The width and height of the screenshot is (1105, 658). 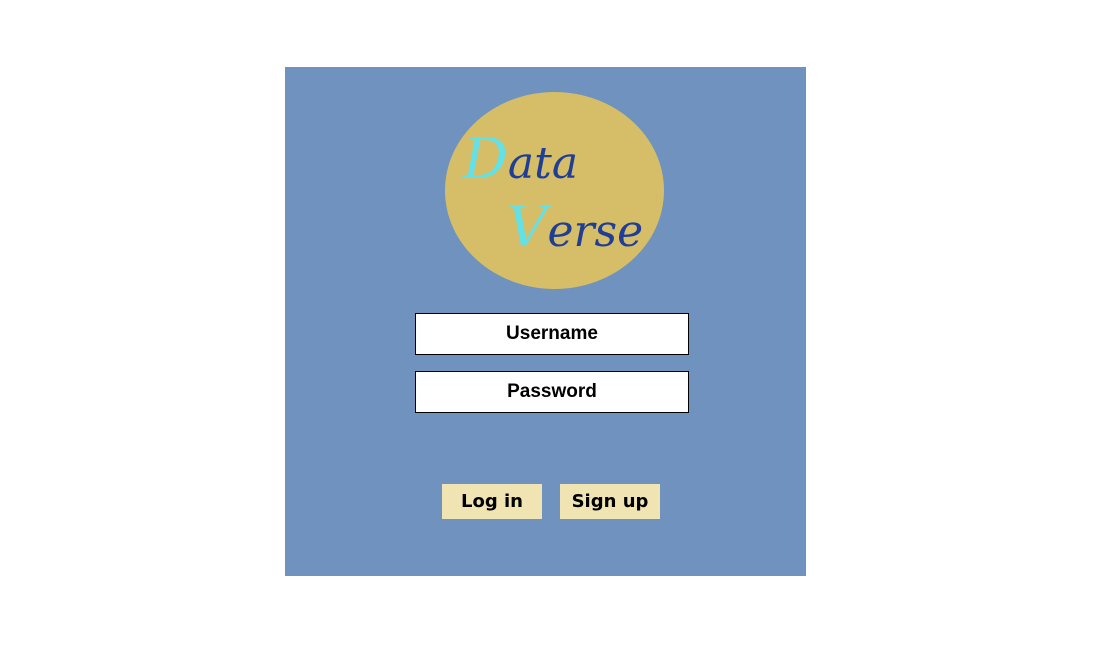 What do you see at coordinates (552, 392) in the screenshot?
I see `password-input` at bounding box center [552, 392].